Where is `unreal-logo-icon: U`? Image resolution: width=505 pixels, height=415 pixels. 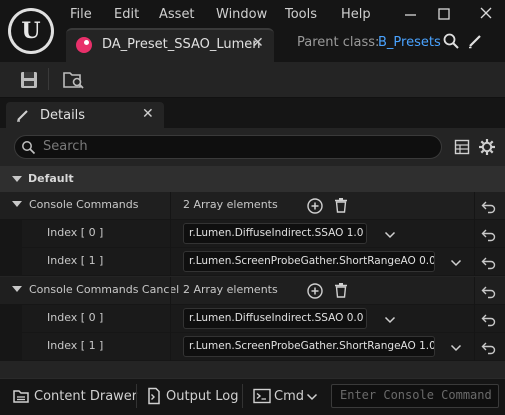 unreal-logo-icon: U is located at coordinates (31, 31).